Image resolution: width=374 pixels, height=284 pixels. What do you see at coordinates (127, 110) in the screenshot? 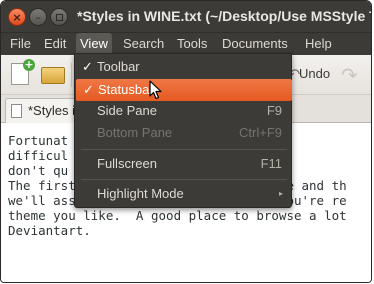
I see `menu-item-label: Side Pane` at bounding box center [127, 110].